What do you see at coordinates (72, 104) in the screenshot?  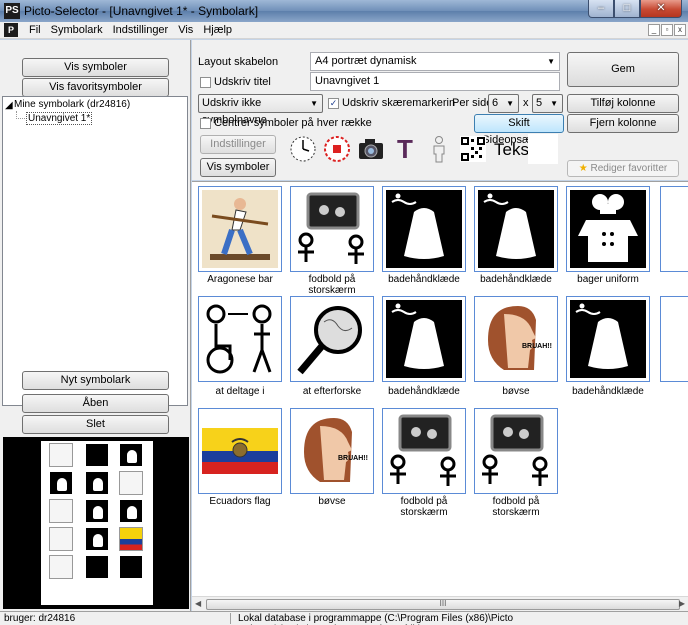 I see `tree-root-node: Mine symbolark (dr24816)` at bounding box center [72, 104].